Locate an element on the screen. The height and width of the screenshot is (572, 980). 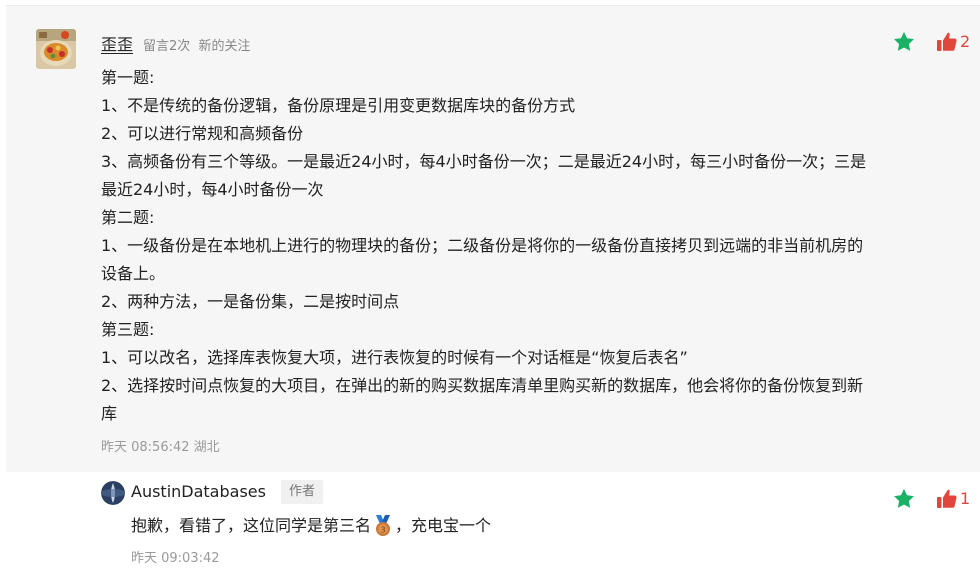
comment-line: 2、两种方法，一是备份集，二是按时间点 is located at coordinates (250, 301).